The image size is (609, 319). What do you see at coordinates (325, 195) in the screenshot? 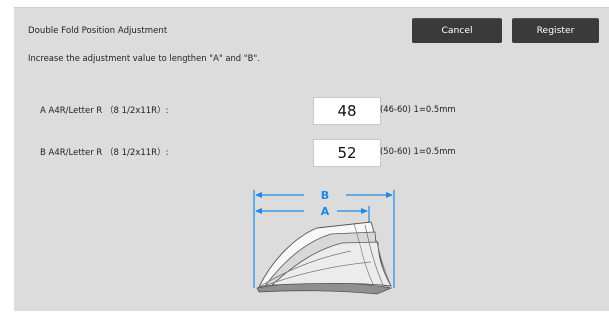
I see `dimension-b-label: B` at bounding box center [325, 195].